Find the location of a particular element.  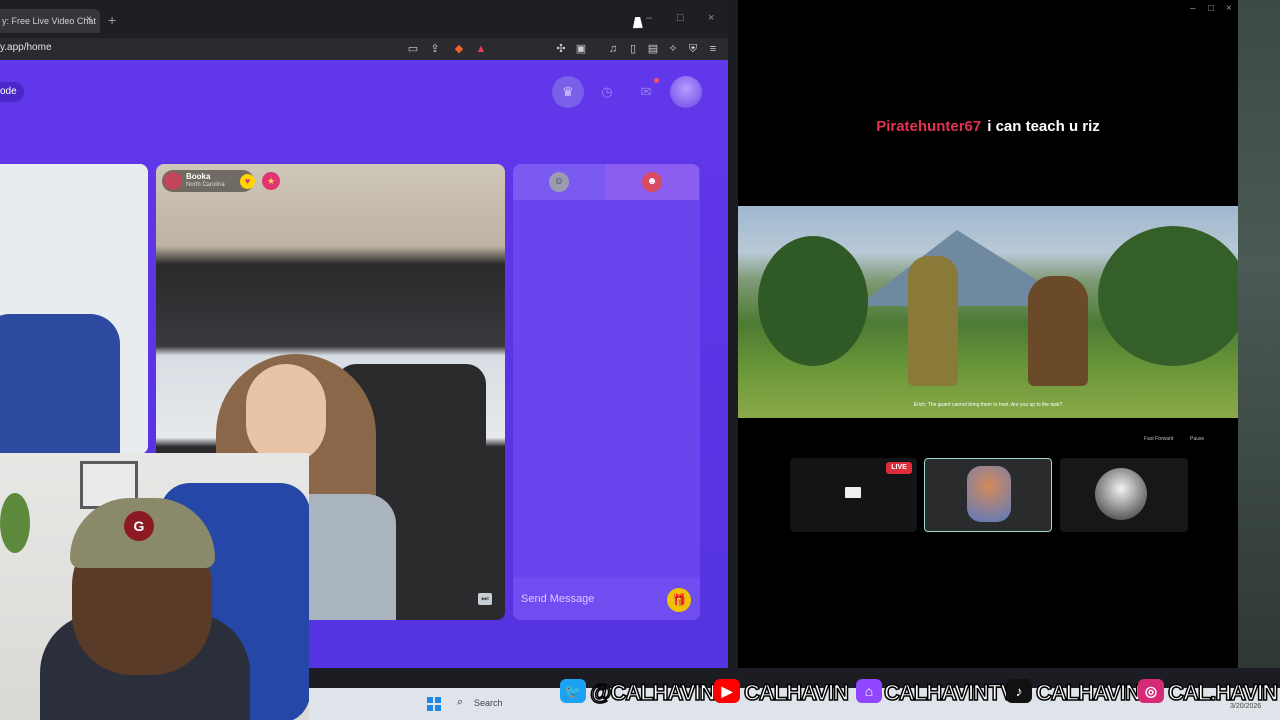

cast-icon: ▭ is located at coordinates (413, 49).